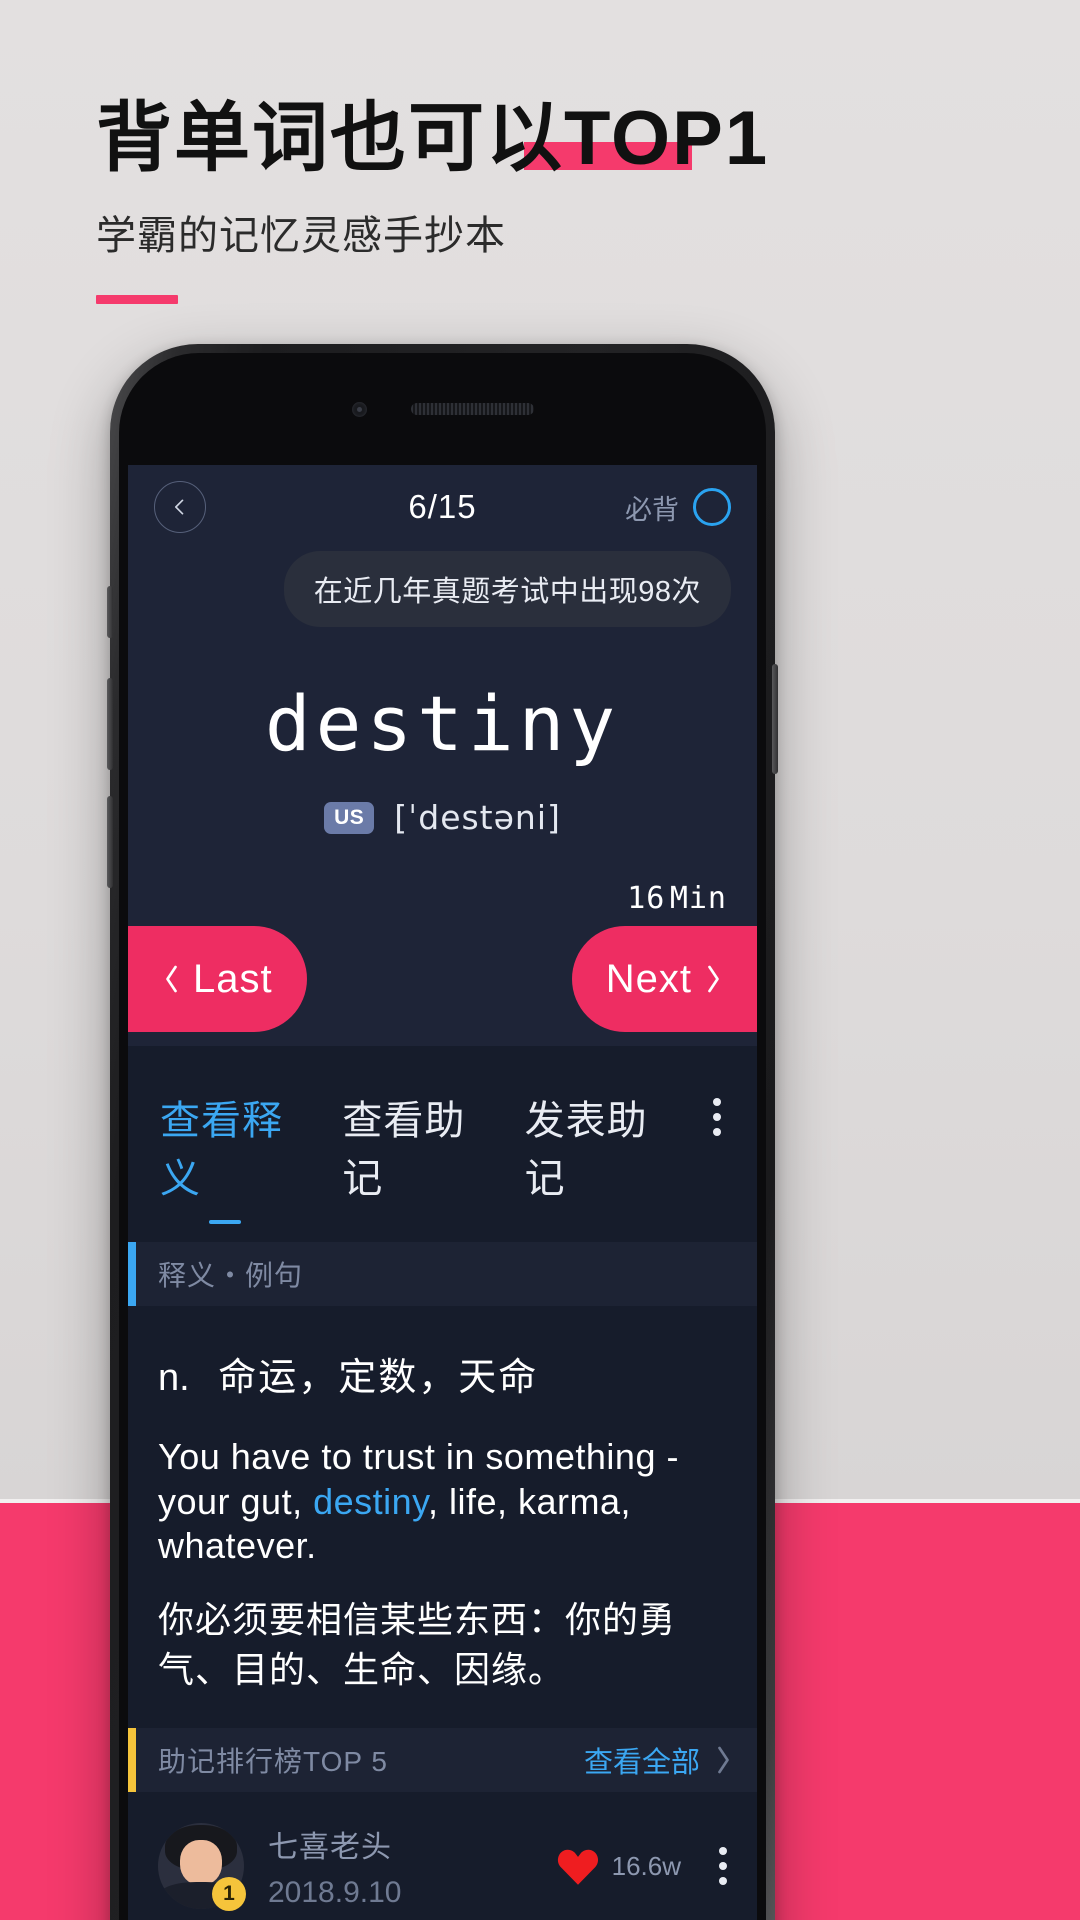  What do you see at coordinates (442, 1867) in the screenshot?
I see `comment-header: 1 七喜老头 2018.9.10 16.6w` at bounding box center [442, 1867].